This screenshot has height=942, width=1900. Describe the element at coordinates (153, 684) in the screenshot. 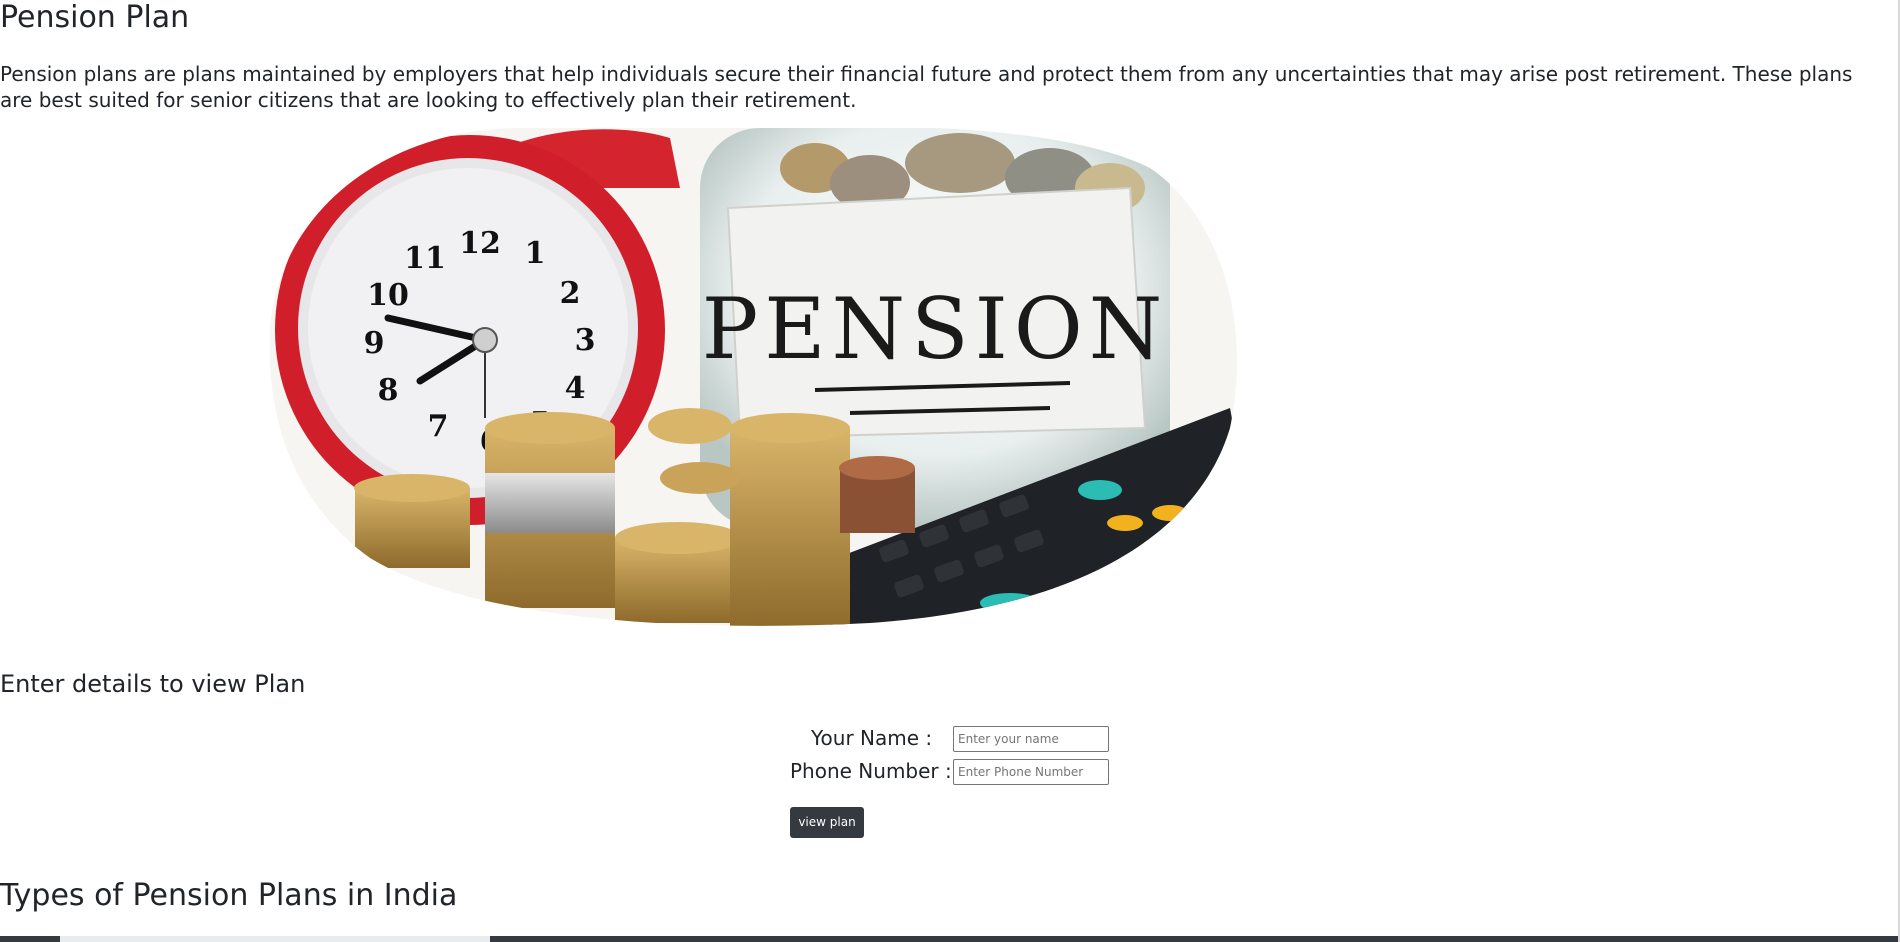

I see `form-heading: Enter details to view Plan` at that location.